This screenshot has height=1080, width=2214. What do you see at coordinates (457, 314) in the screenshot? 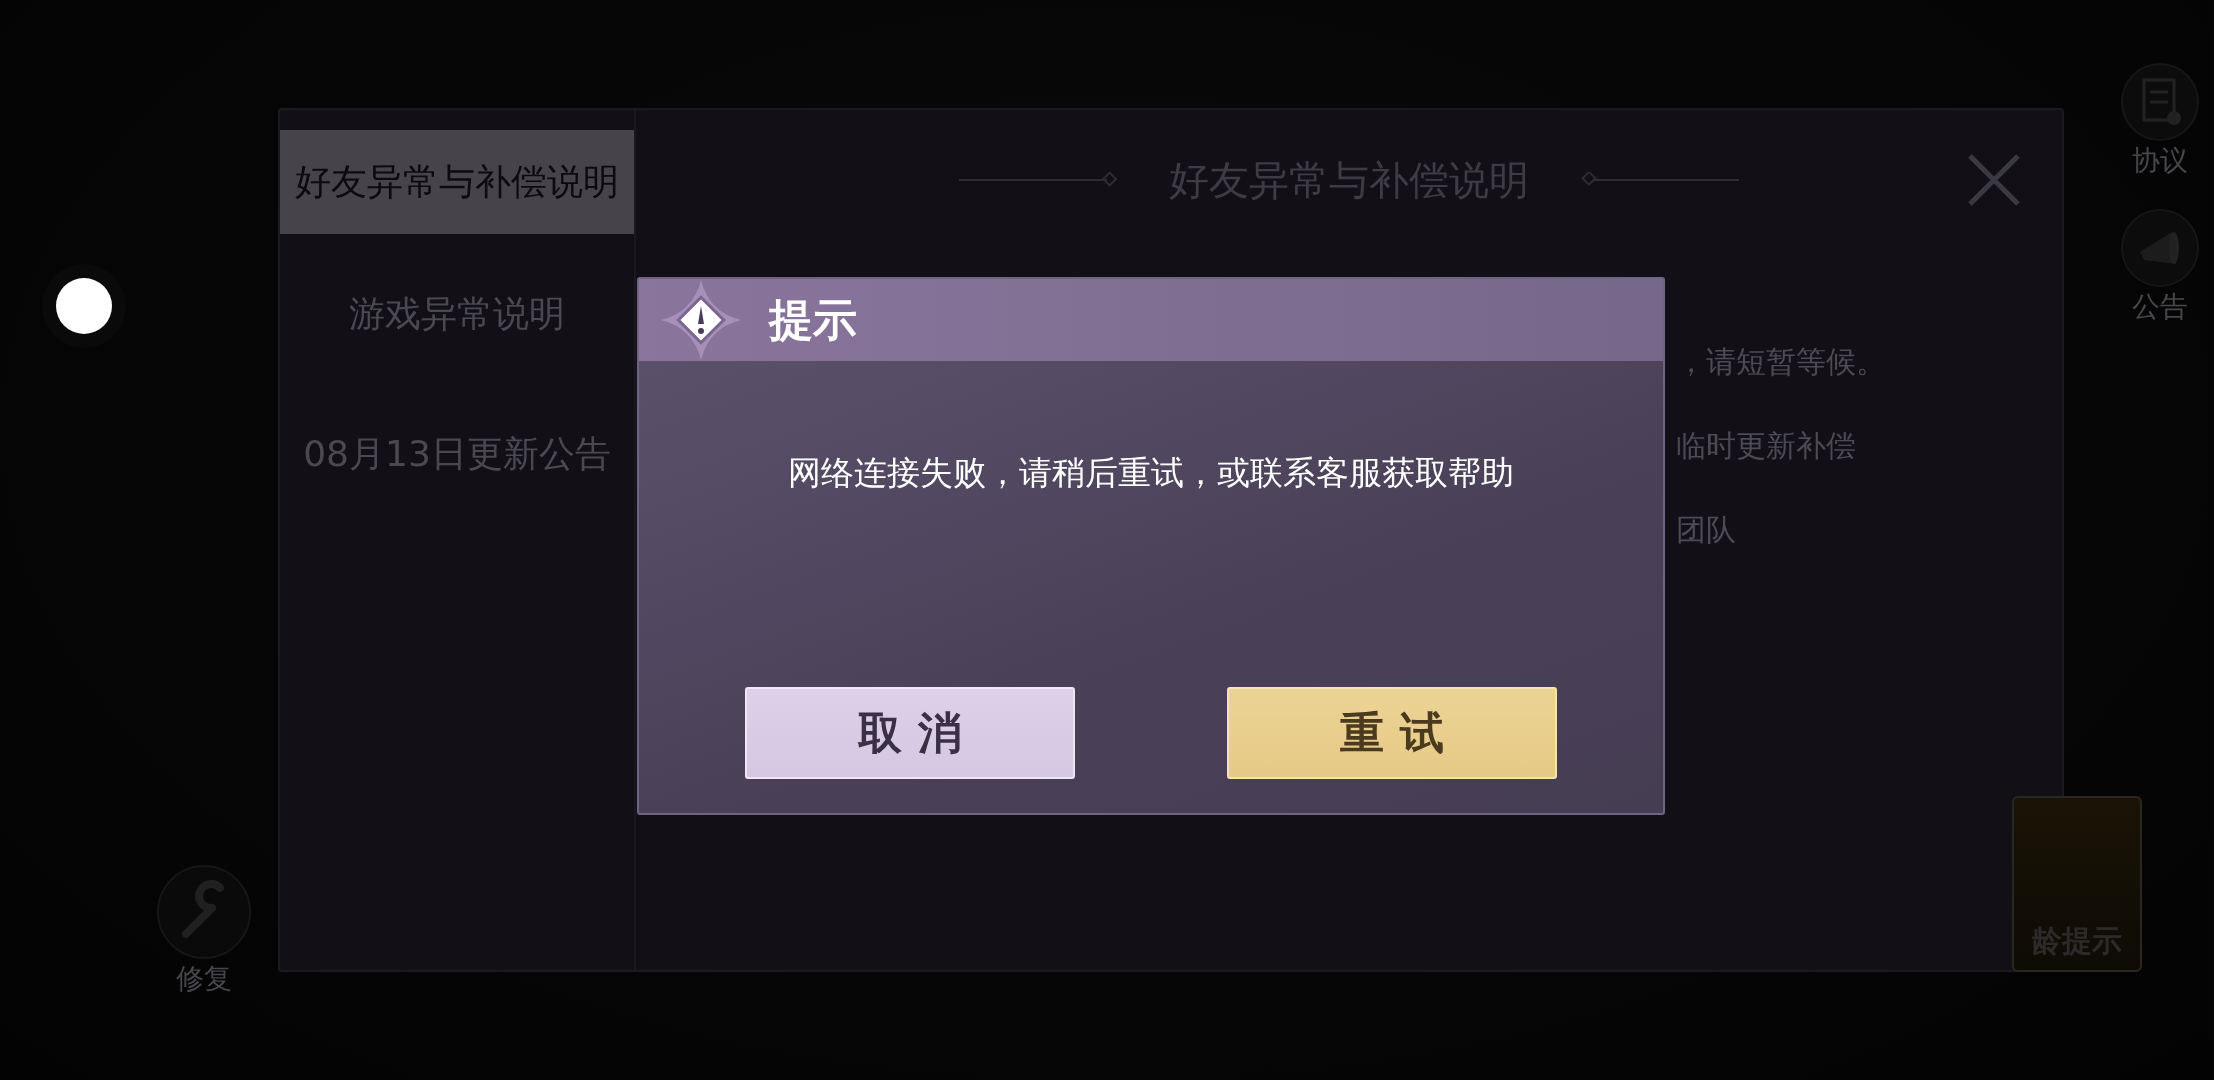
I see `sidebar-tab: 游戏异常说明` at bounding box center [457, 314].